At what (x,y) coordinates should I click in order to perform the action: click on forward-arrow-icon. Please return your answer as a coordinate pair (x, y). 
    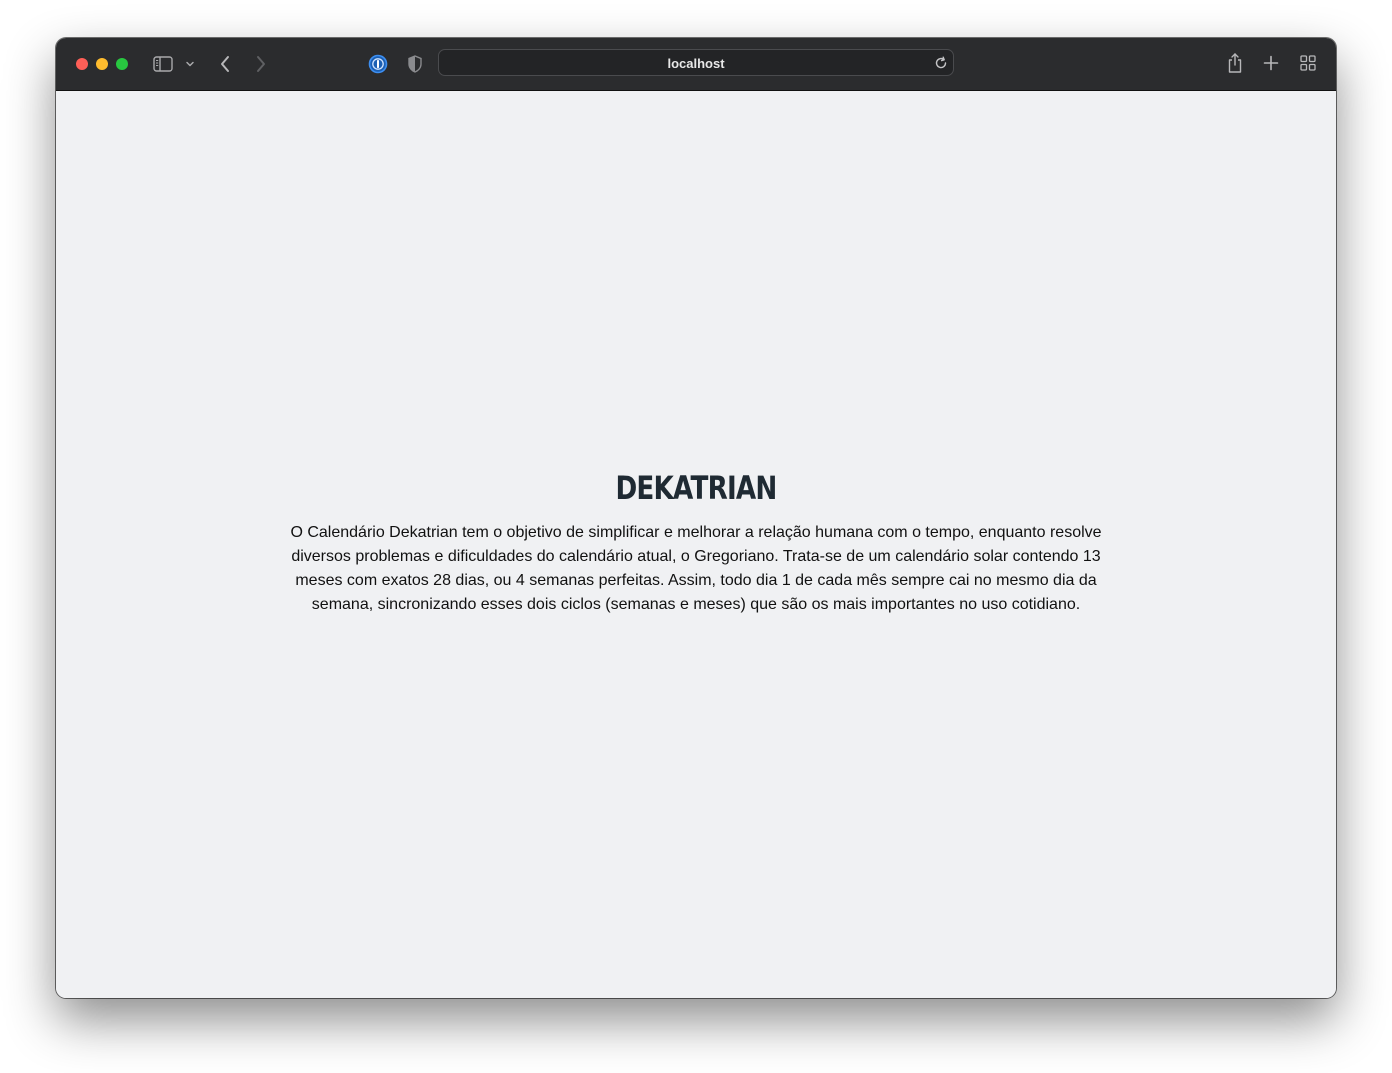
    Looking at the image, I should click on (261, 64).